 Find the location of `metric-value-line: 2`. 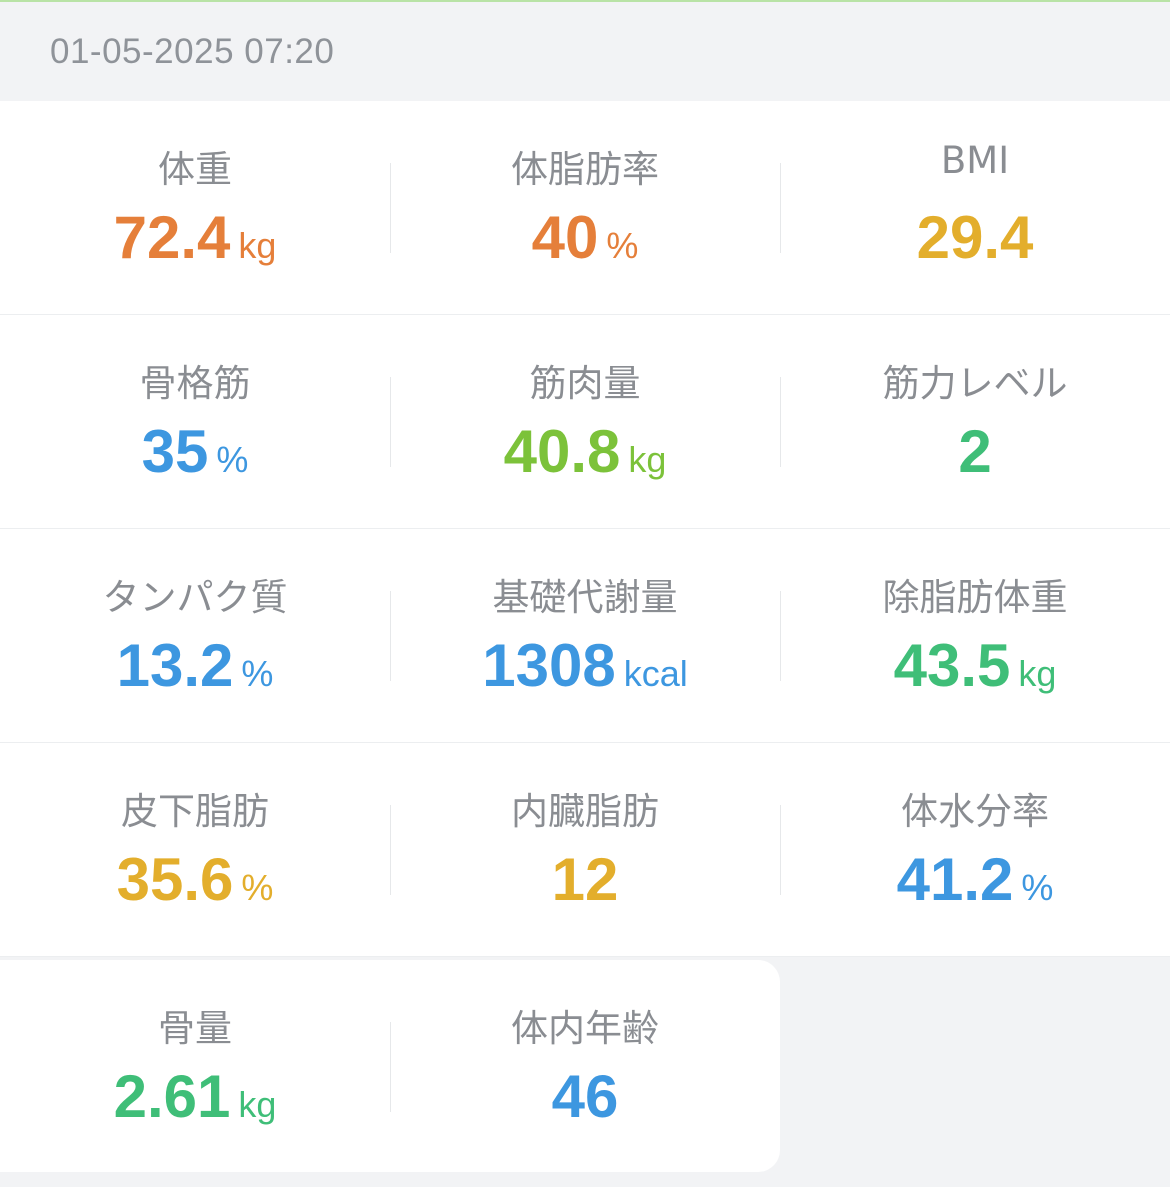

metric-value-line: 2 is located at coordinates (975, 451).